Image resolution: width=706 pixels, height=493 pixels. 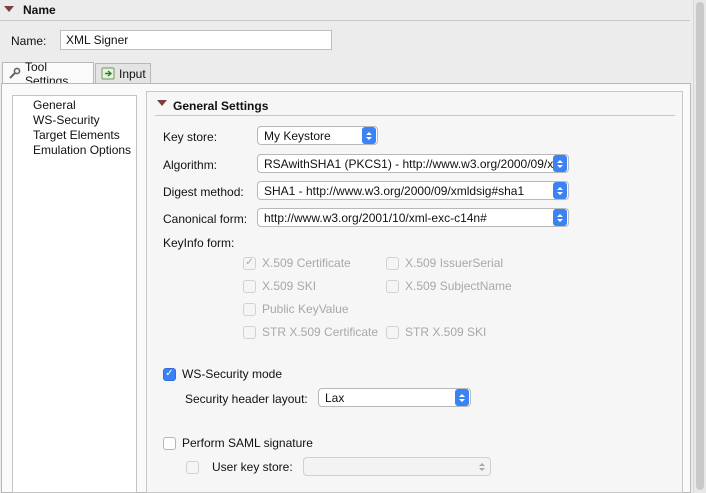 I want to click on keyinfo-form-label: KeyInfo form:, so click(x=199, y=243).